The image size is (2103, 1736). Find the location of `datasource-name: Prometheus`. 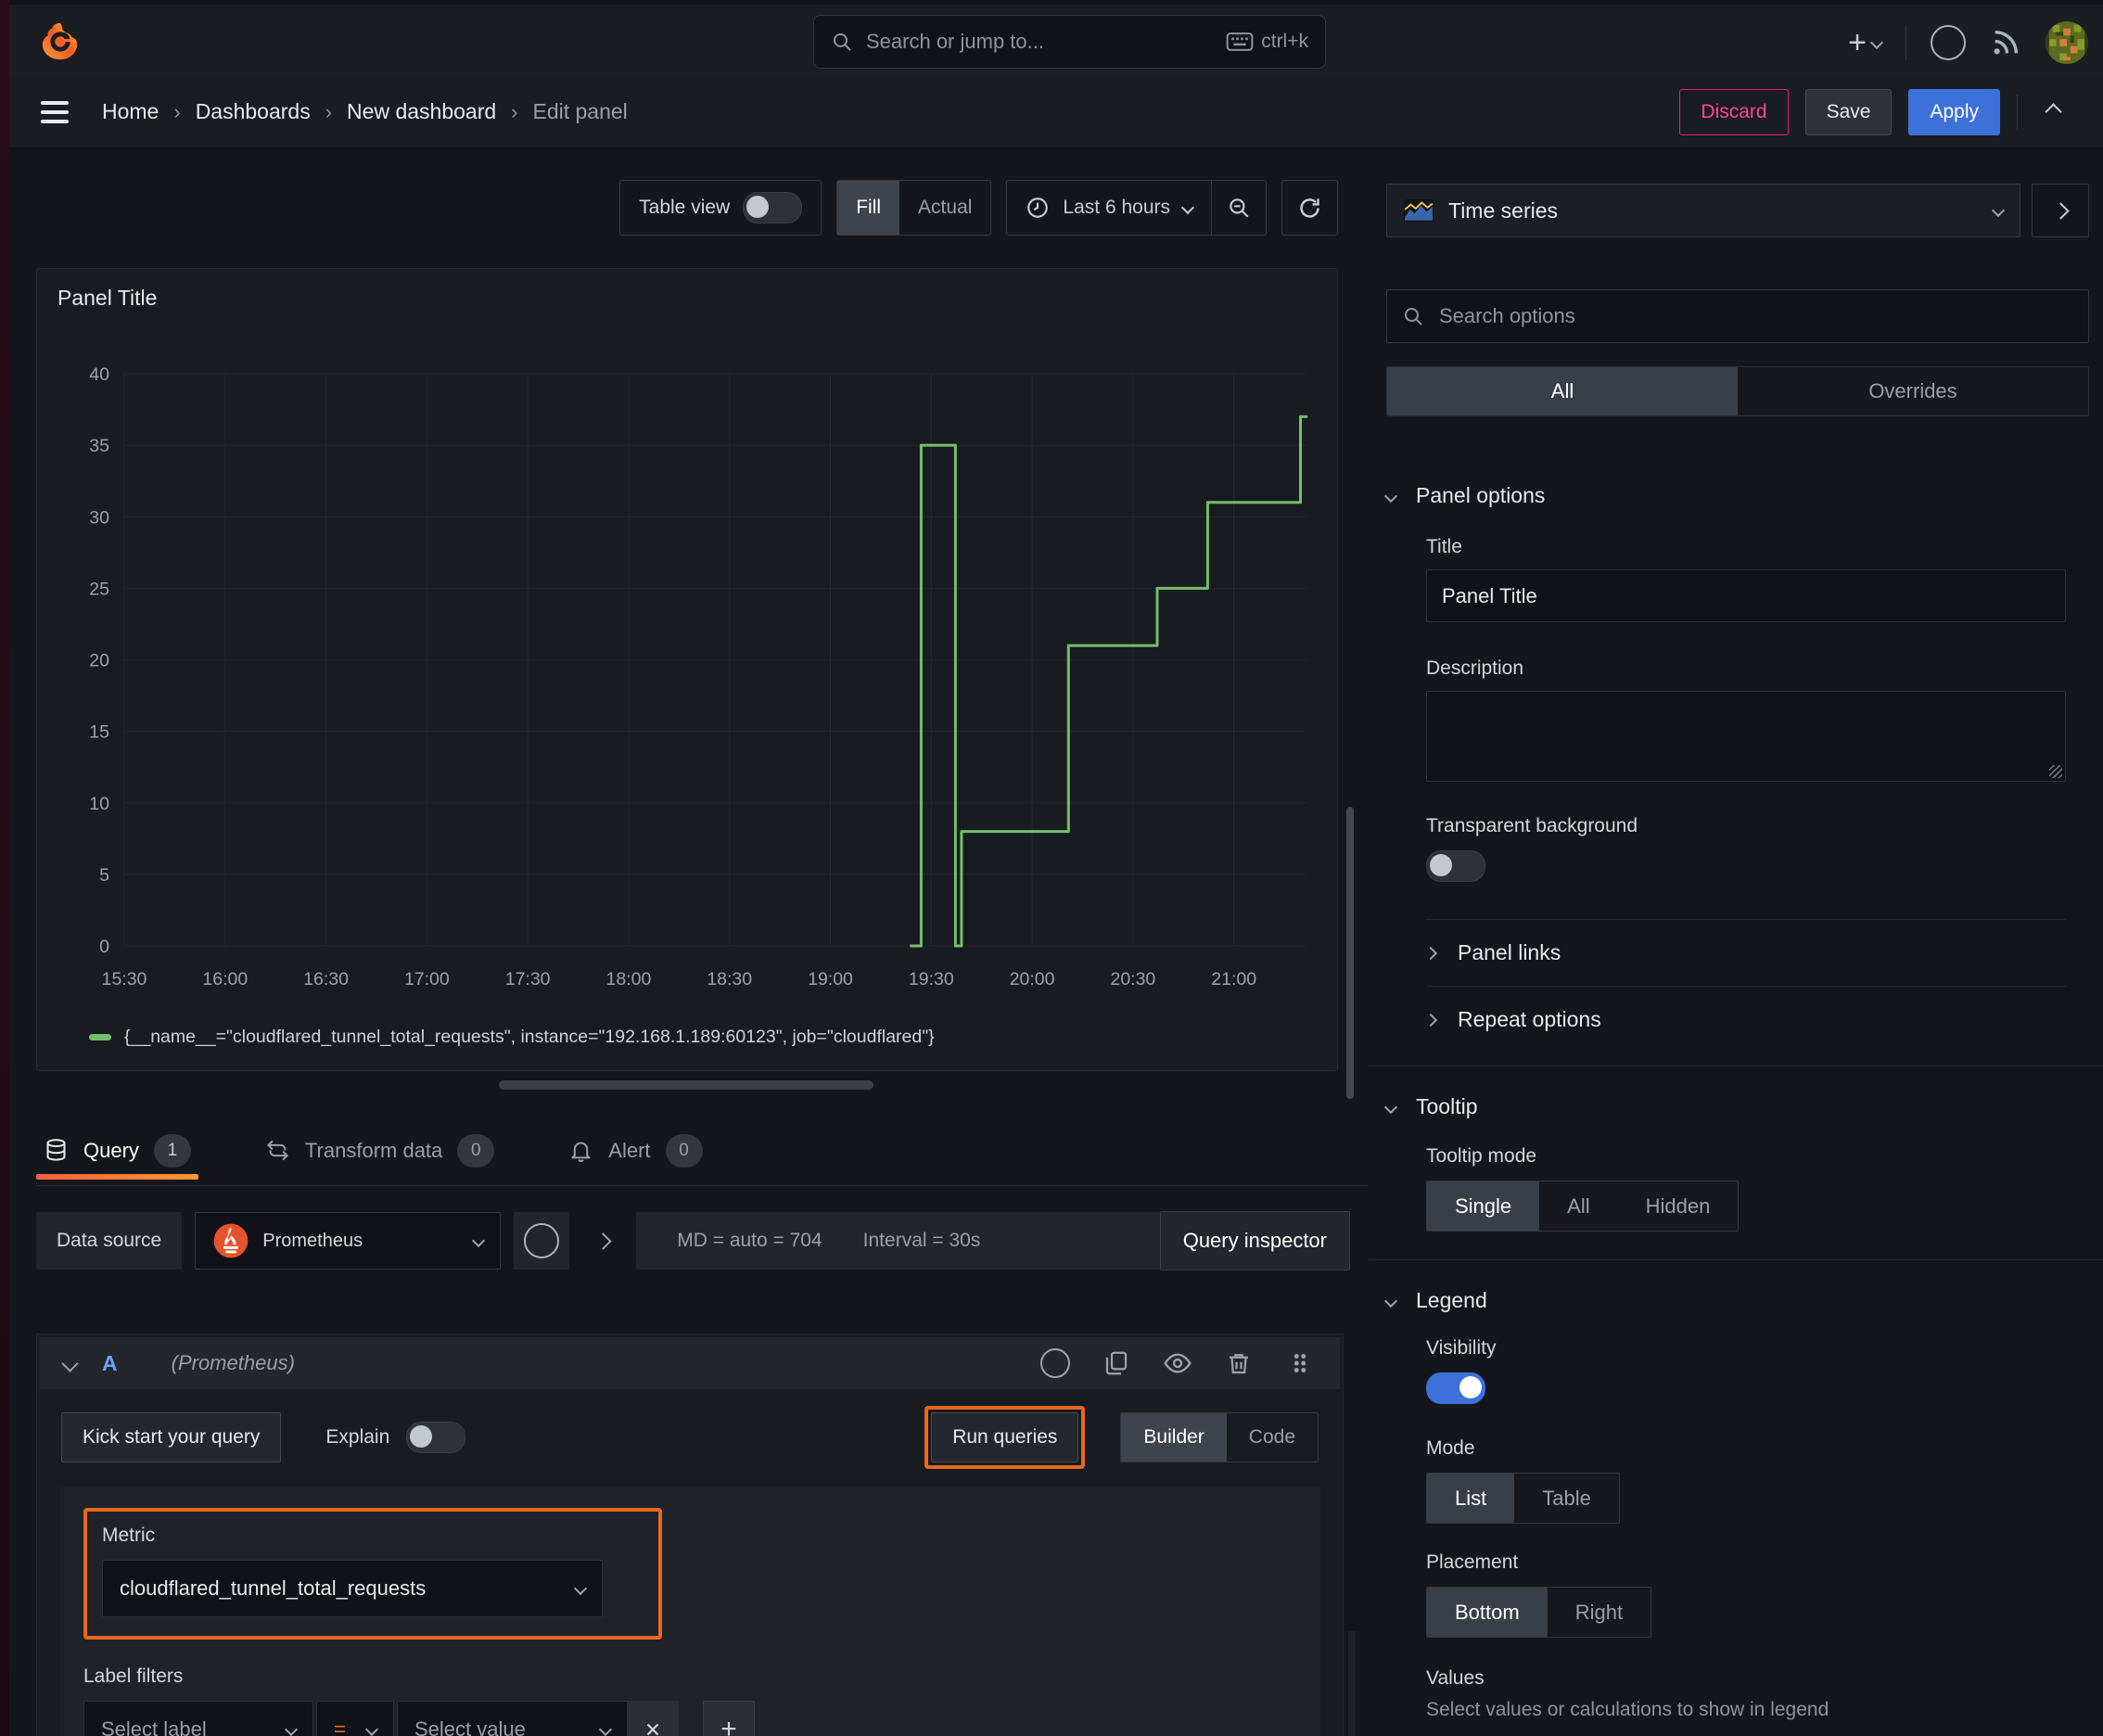

datasource-name: Prometheus is located at coordinates (312, 1241).